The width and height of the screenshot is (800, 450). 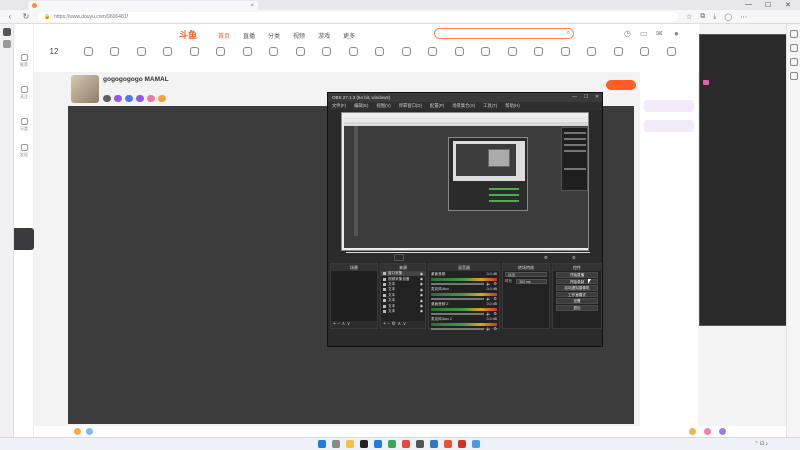 I want to click on tools-icon, so click(x=794, y=62).